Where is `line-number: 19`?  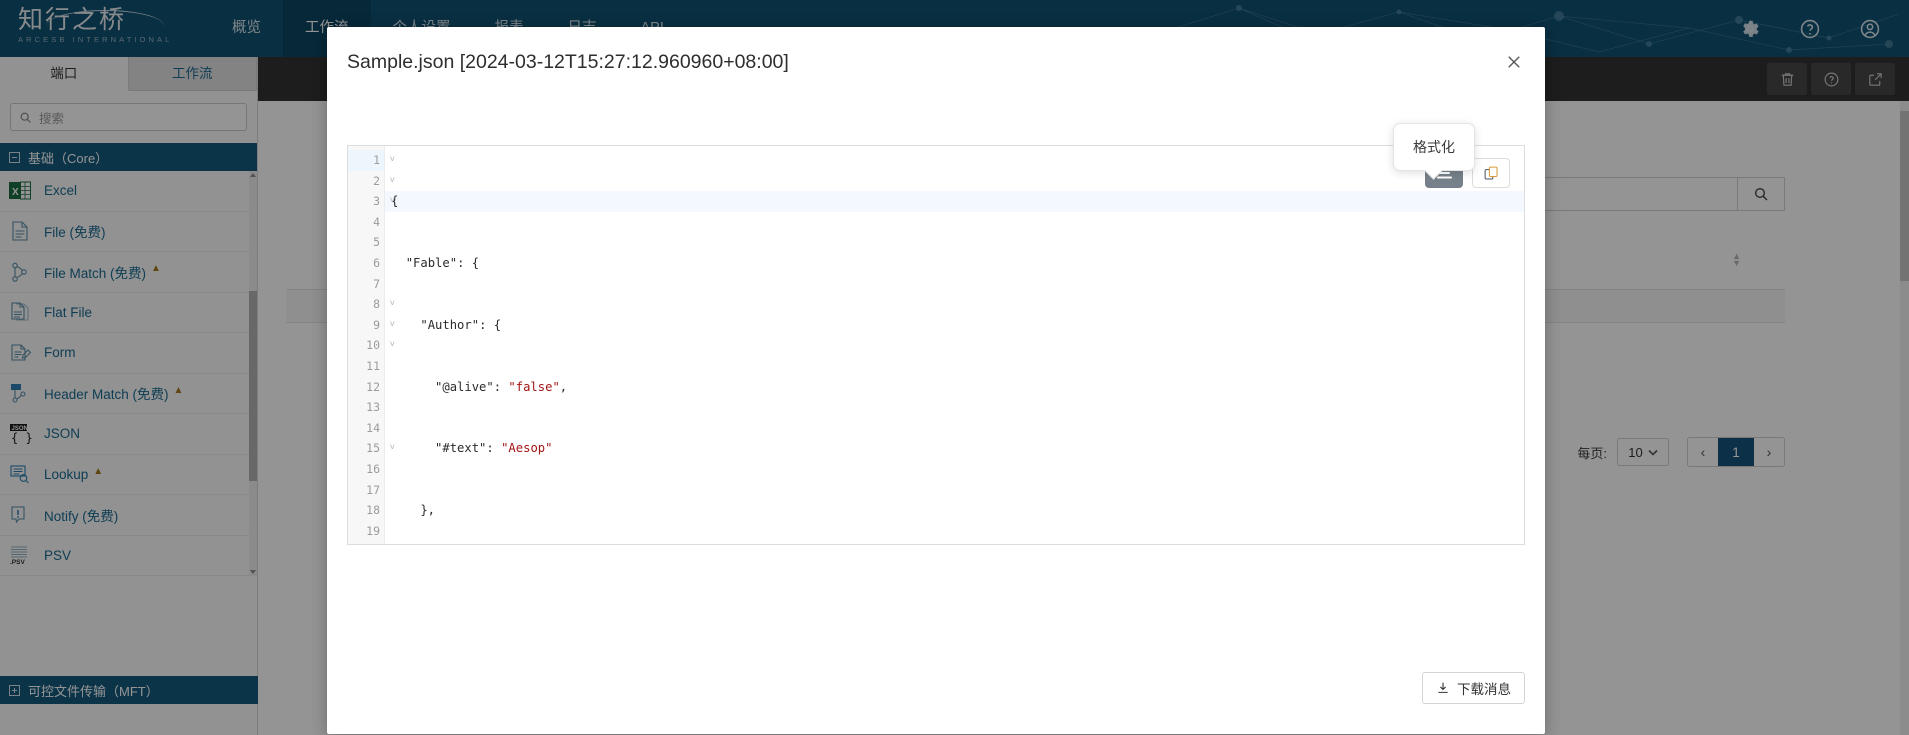
line-number: 19 is located at coordinates (373, 530).